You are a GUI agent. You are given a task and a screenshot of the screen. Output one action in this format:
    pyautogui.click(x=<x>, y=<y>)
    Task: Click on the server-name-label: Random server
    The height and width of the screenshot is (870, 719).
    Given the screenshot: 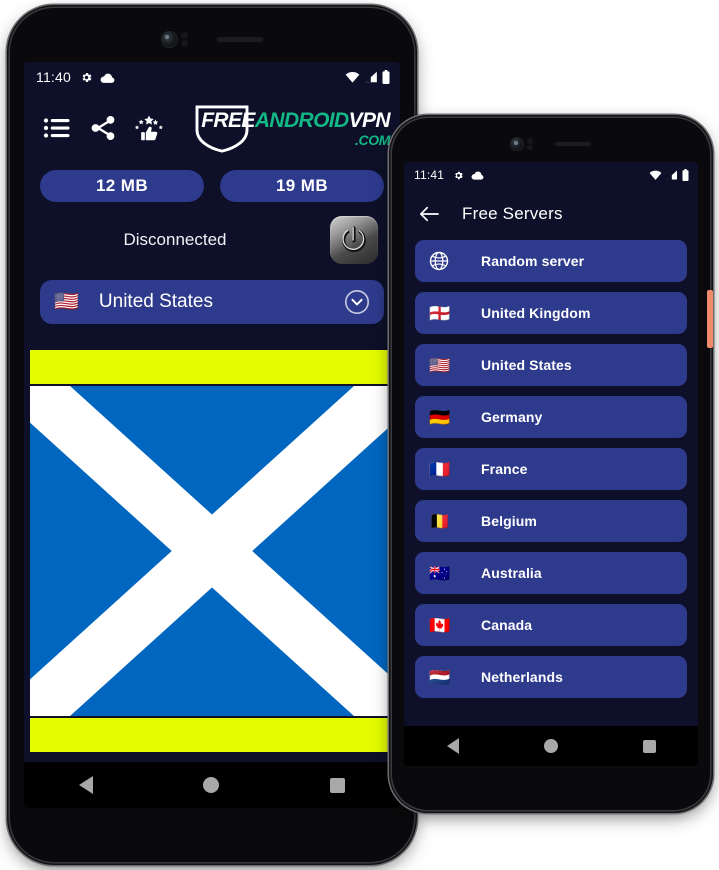 What is the action you would take?
    pyautogui.click(x=533, y=261)
    